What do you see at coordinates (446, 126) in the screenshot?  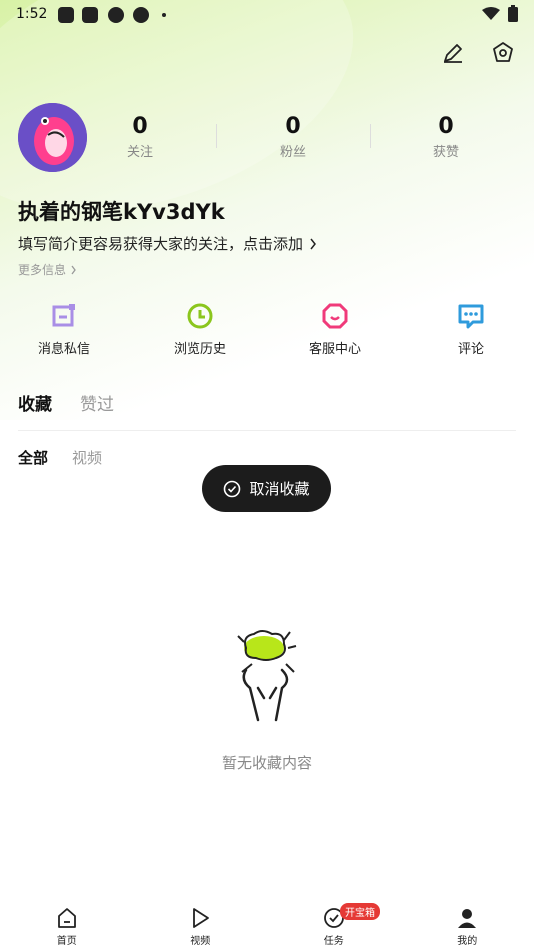 I see `stat-likes-value: 0` at bounding box center [446, 126].